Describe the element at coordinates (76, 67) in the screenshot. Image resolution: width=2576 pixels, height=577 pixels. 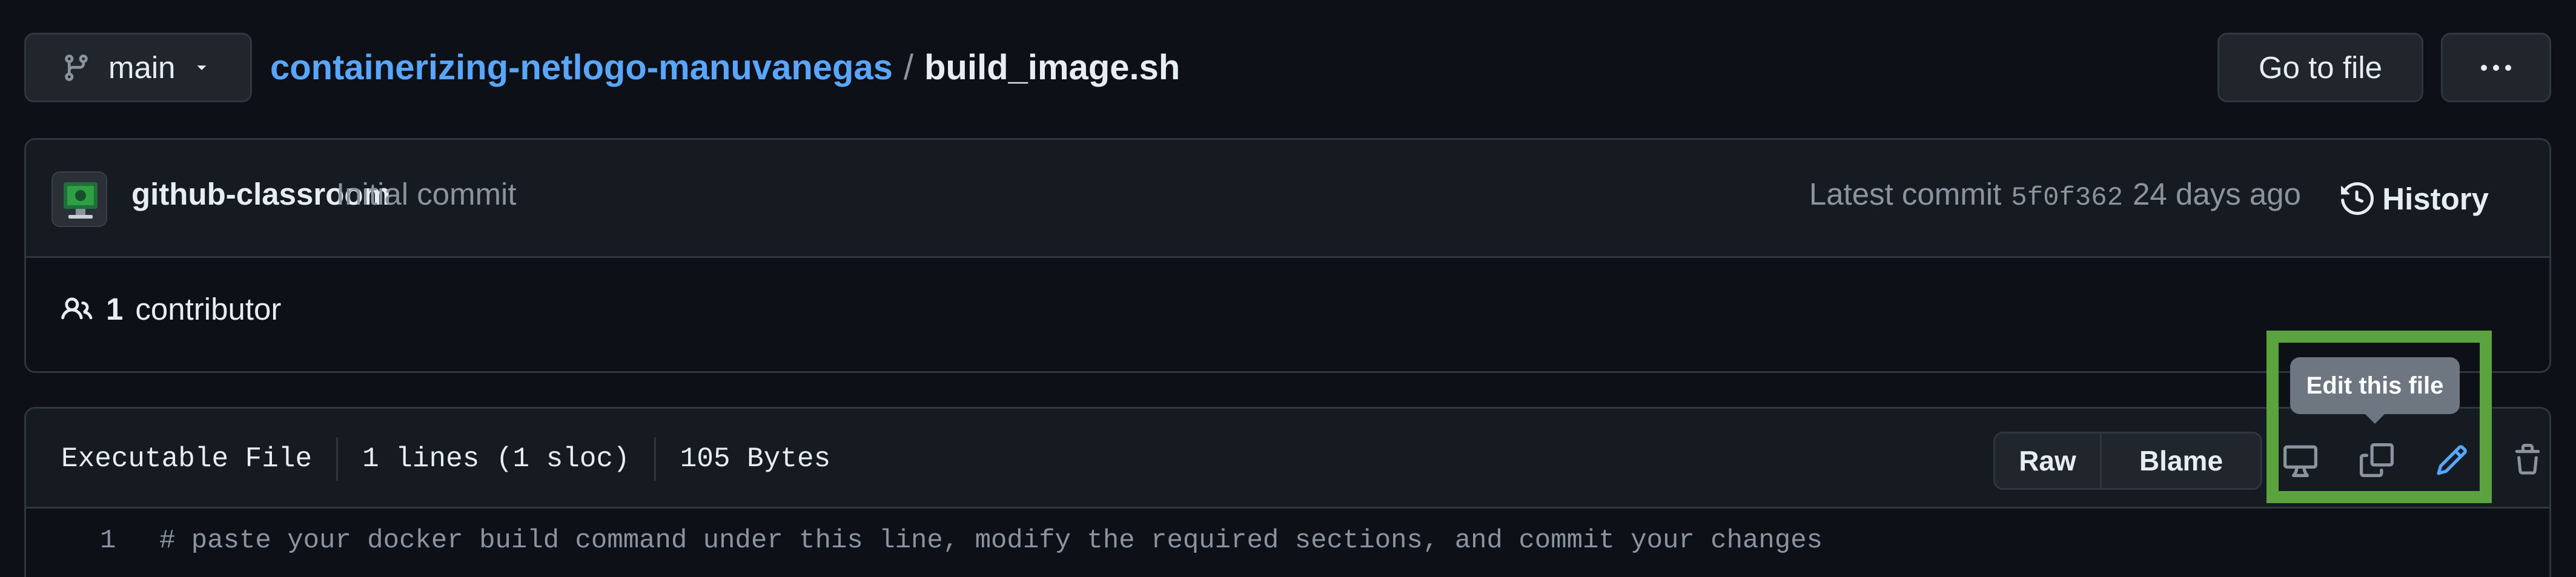
I see `git-branch-icon` at that location.